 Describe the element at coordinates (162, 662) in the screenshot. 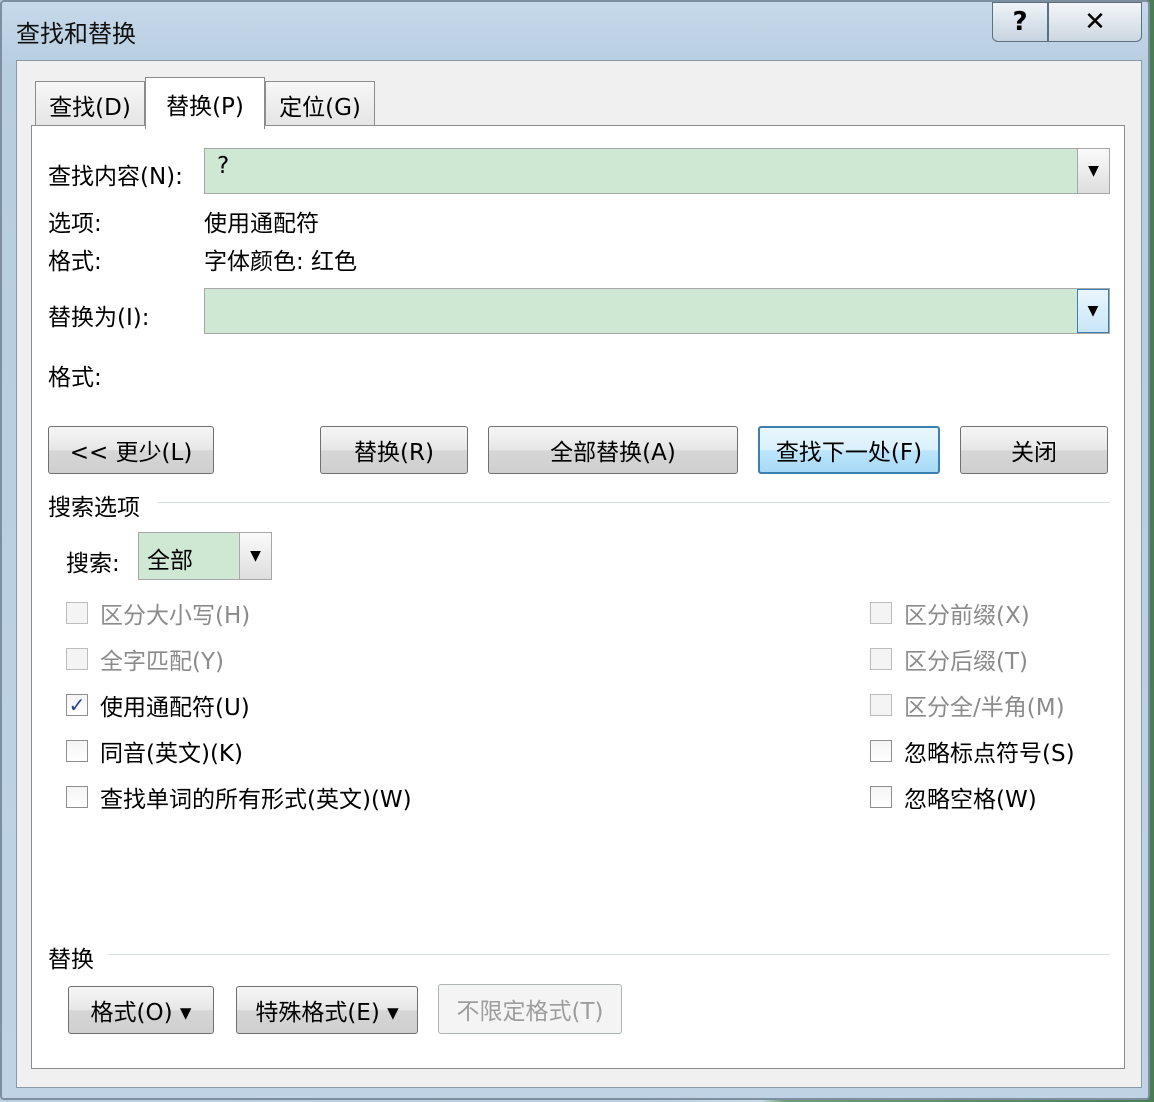

I see `checkbox-label: 全字匹配(Y)` at that location.